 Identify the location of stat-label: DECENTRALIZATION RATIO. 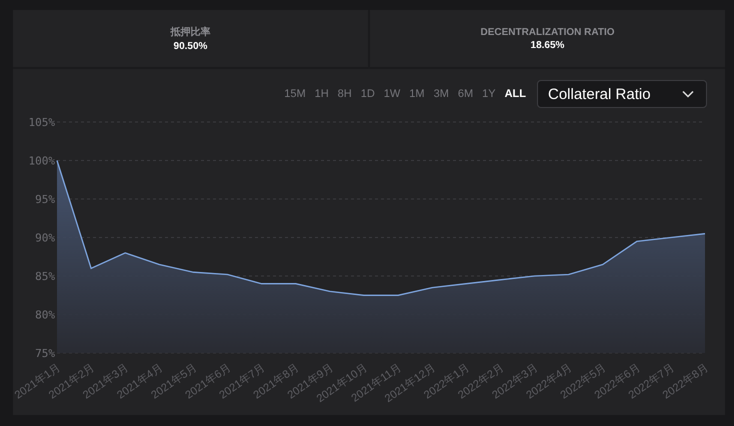
(547, 32).